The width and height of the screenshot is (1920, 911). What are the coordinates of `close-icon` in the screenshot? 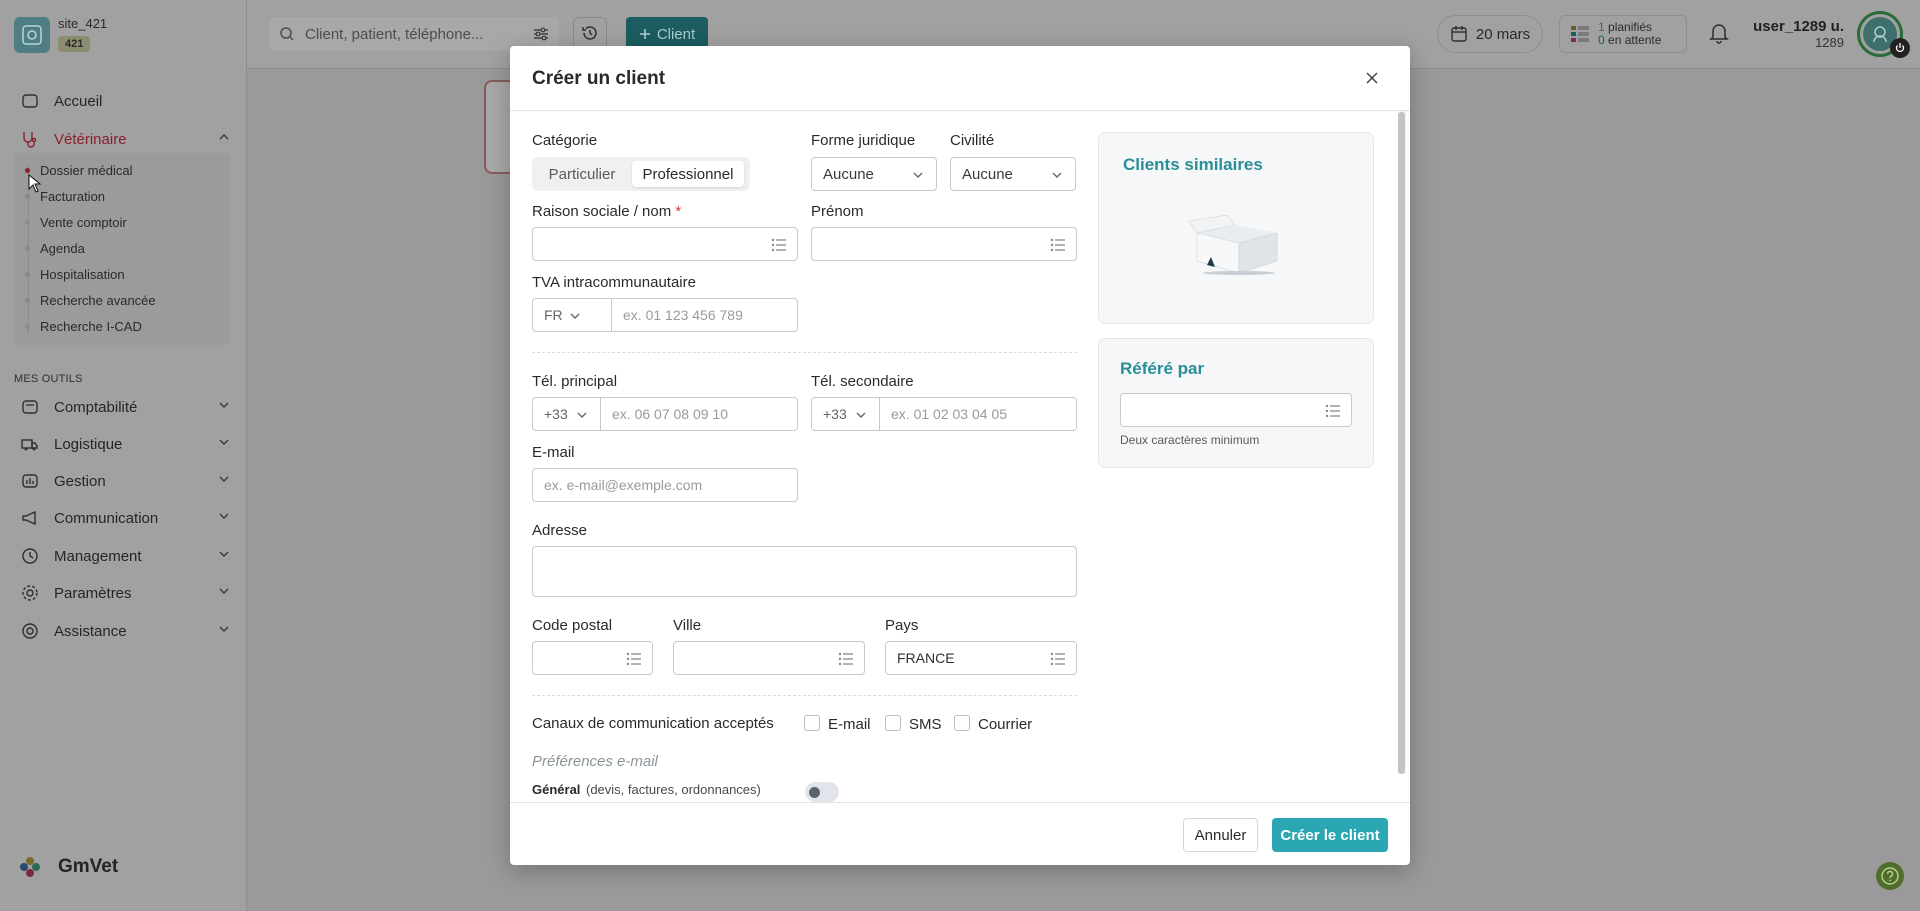 It's located at (1372, 78).